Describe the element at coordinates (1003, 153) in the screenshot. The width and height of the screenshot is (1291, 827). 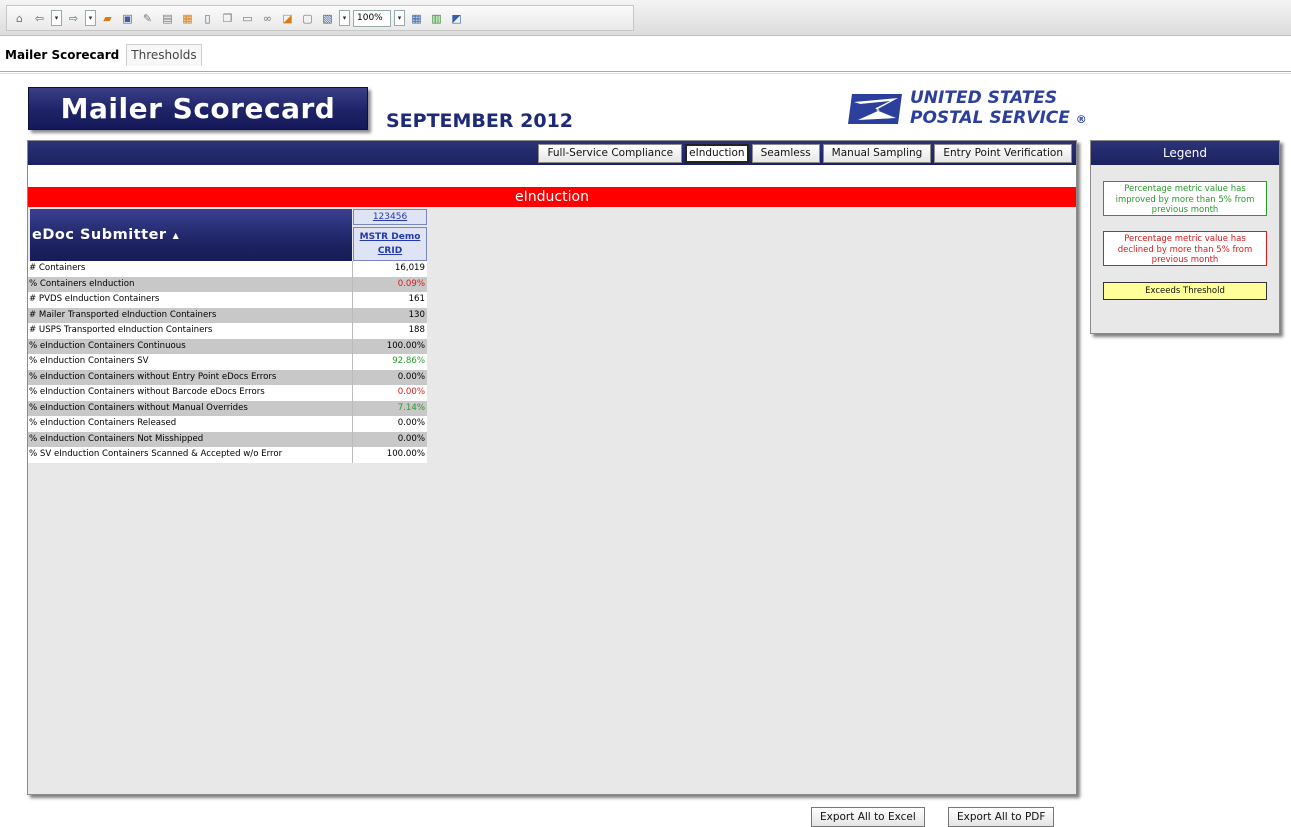
I see `tab-entry-point-verification: Entry Point Verification` at that location.